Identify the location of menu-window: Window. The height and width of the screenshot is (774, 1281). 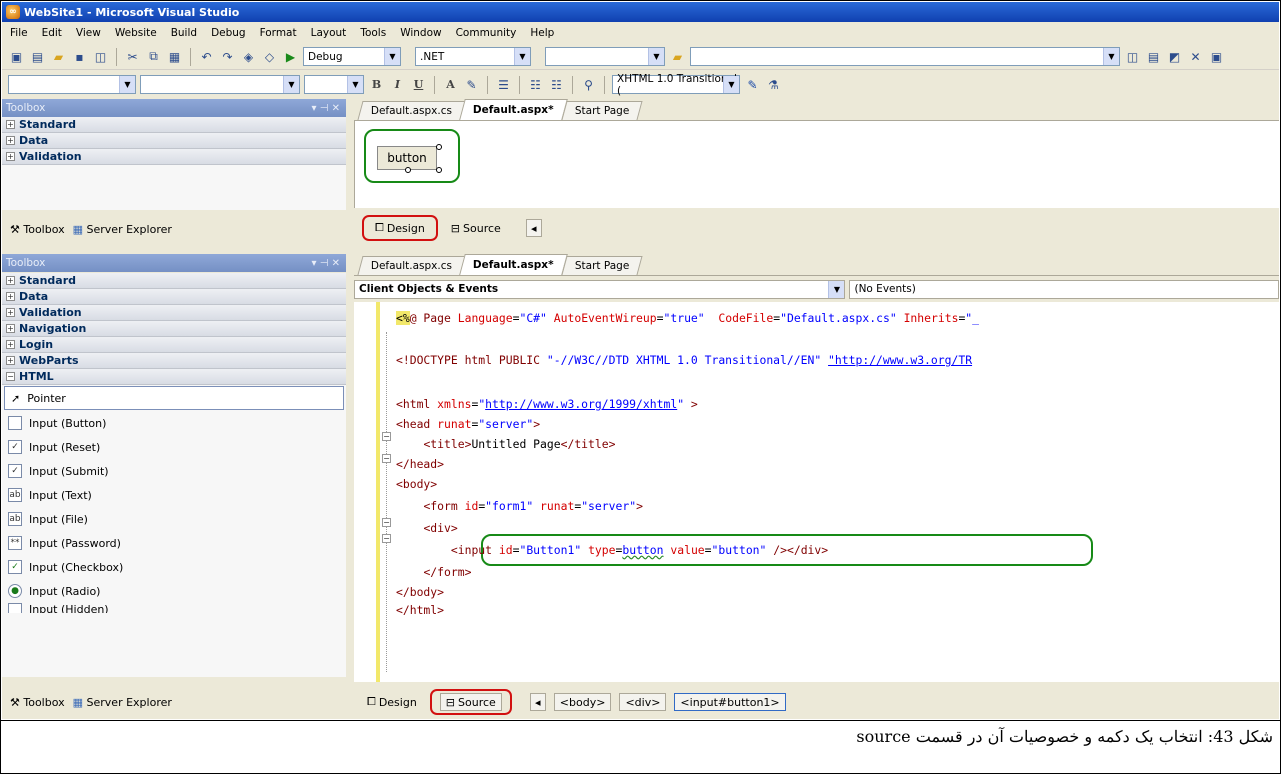
(420, 33).